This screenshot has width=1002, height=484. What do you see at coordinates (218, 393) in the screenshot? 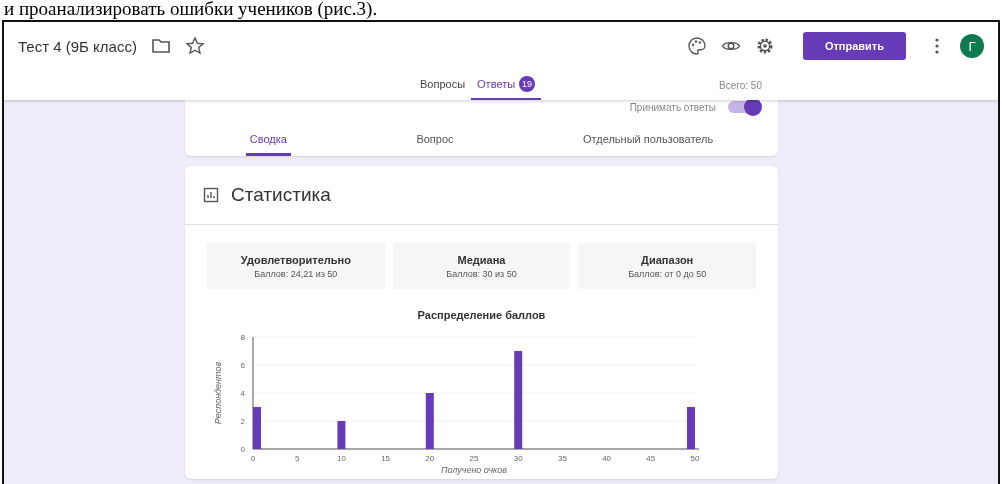
I see `y-axis-label: Респондентов` at bounding box center [218, 393].